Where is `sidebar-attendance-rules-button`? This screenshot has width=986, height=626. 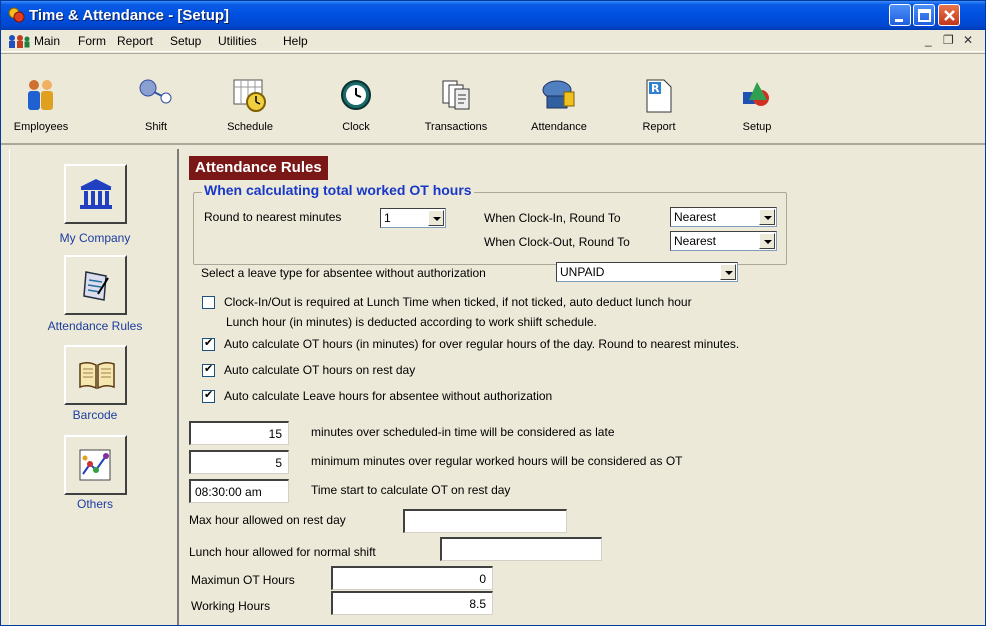
sidebar-attendance-rules-button is located at coordinates (95, 285).